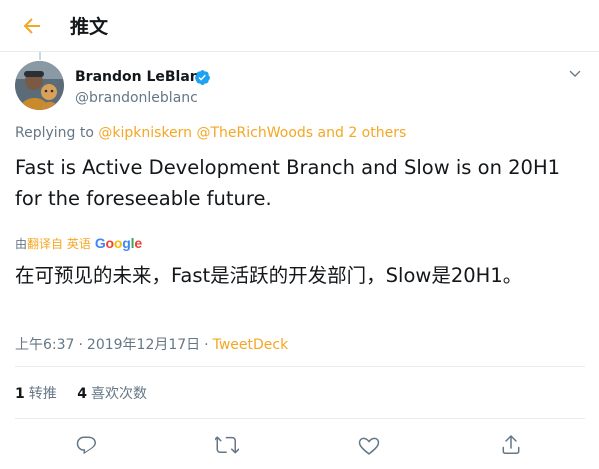 This screenshot has width=599, height=469. What do you see at coordinates (299, 445) in the screenshot?
I see `tweet-actions` at bounding box center [299, 445].